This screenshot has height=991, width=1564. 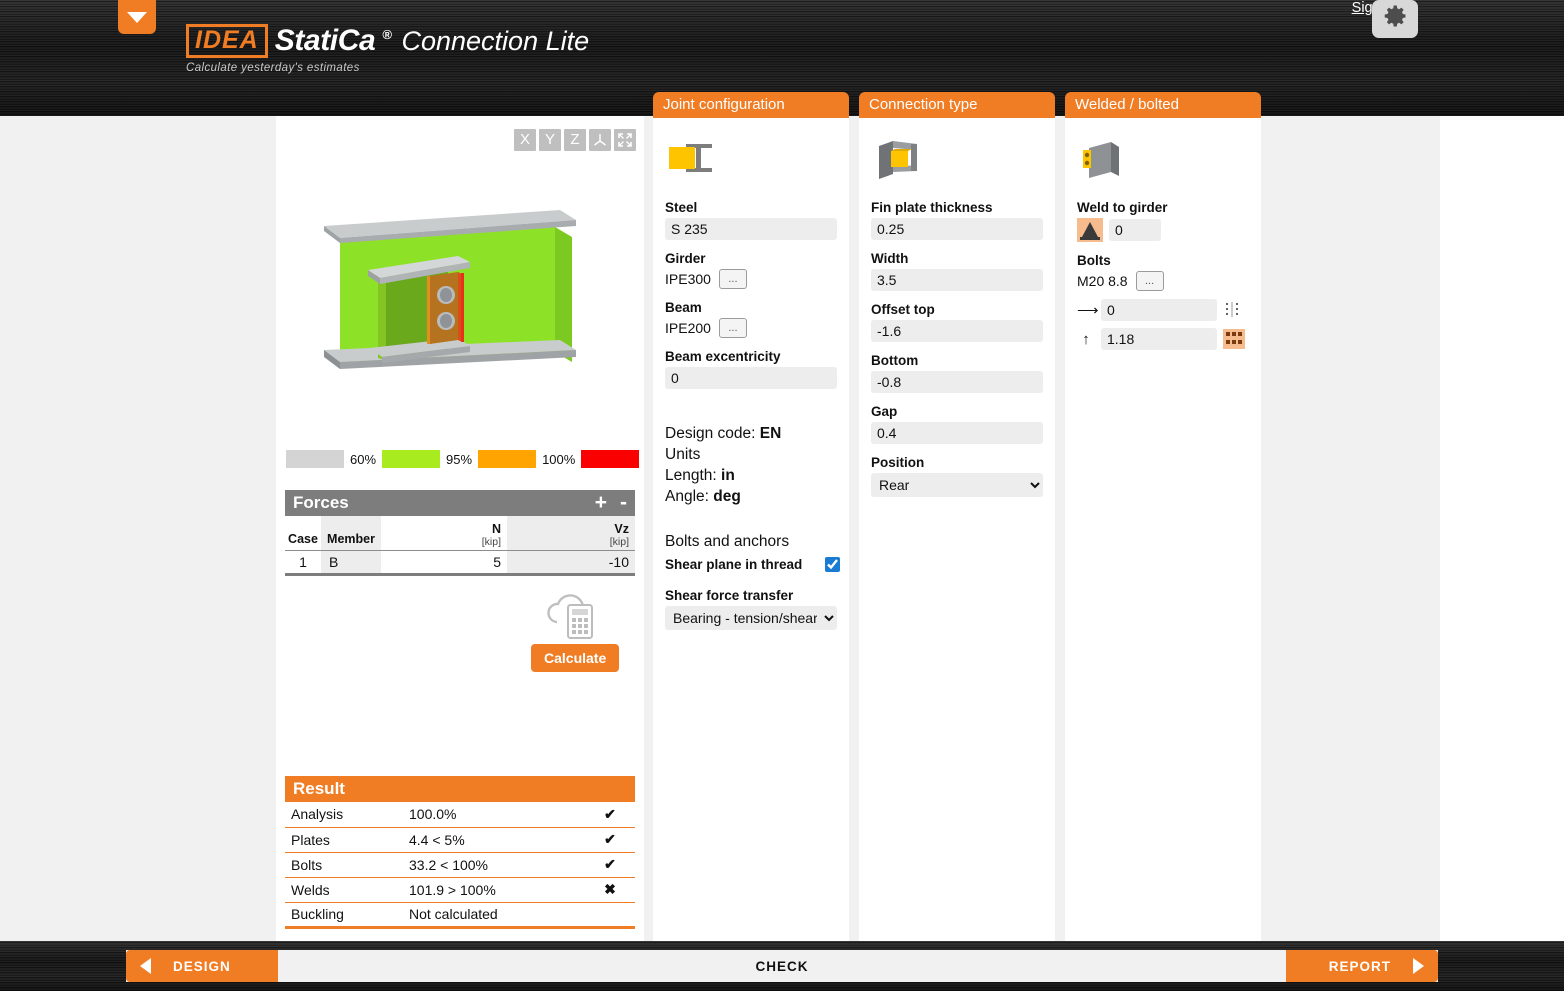 What do you see at coordinates (610, 815) in the screenshot?
I see `result-status-analysis: ✔` at bounding box center [610, 815].